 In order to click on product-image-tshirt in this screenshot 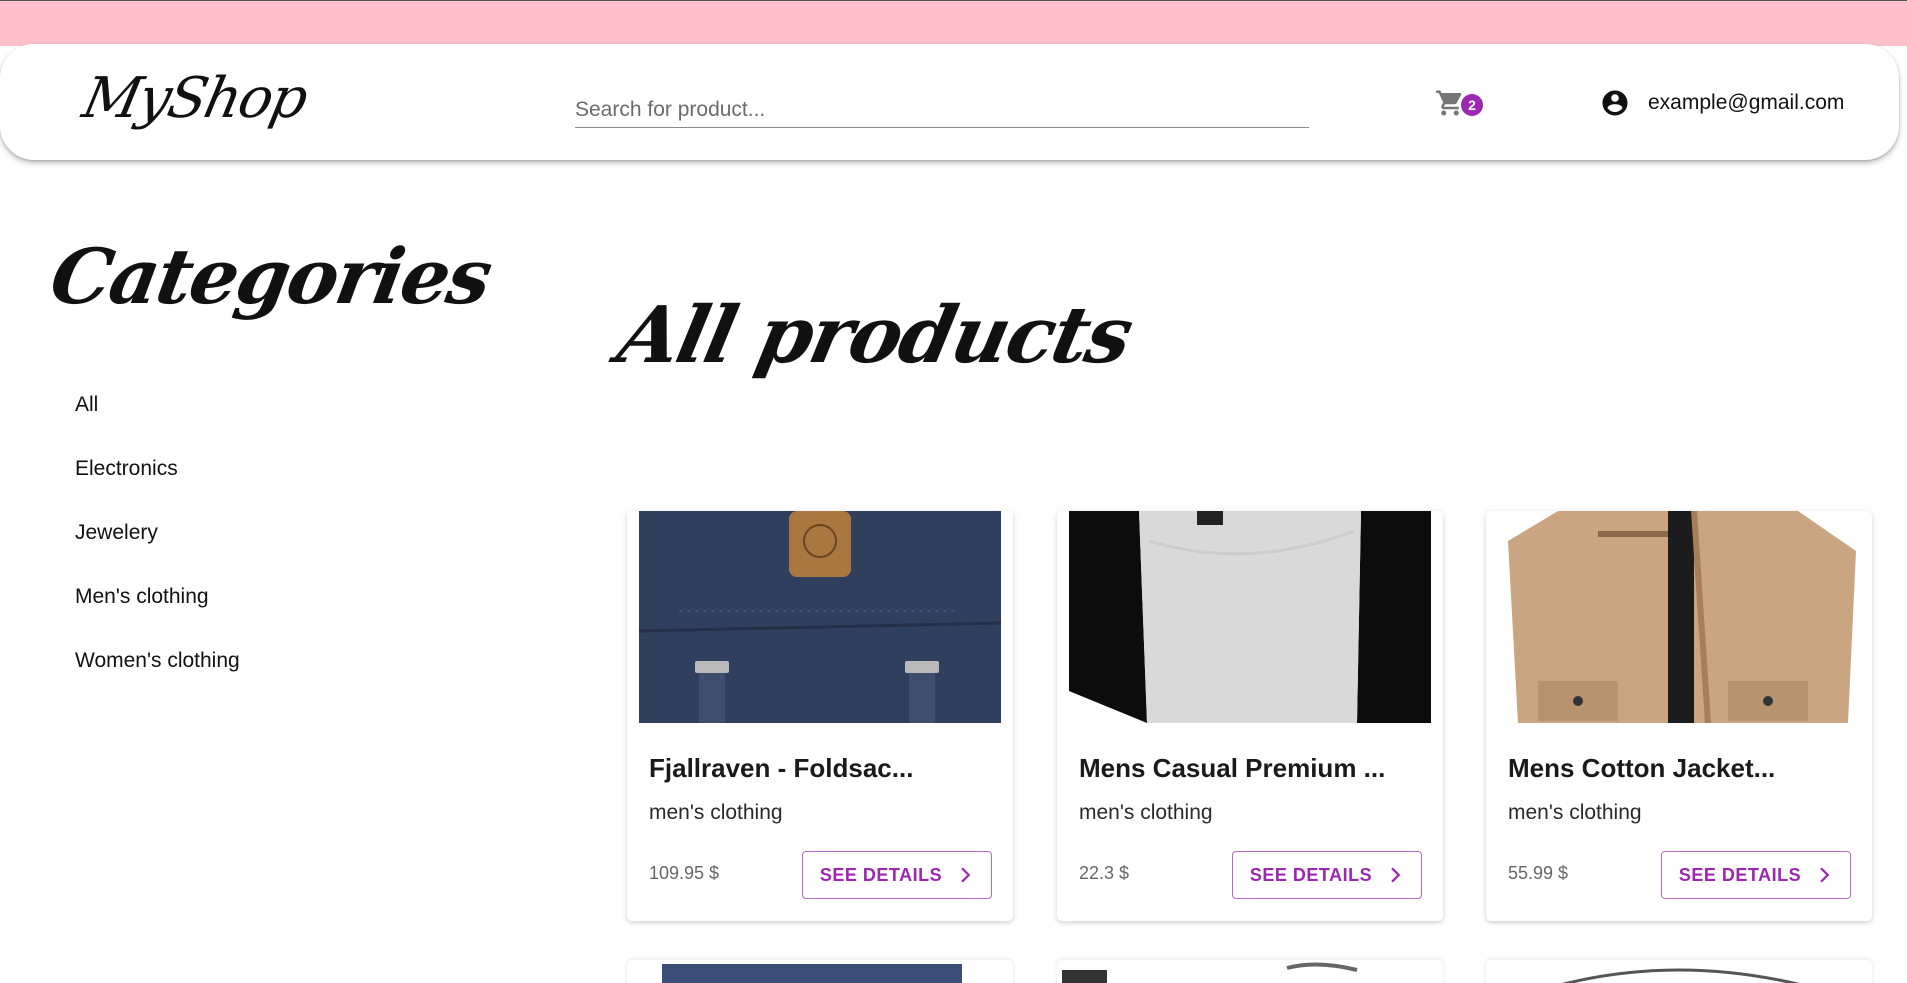, I will do `click(1250, 617)`.